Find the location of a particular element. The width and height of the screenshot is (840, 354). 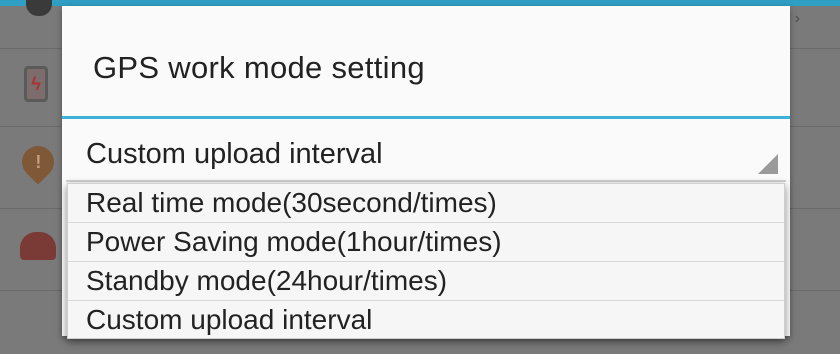

mode-spinner: Custom upload interval is located at coordinates (426, 155).